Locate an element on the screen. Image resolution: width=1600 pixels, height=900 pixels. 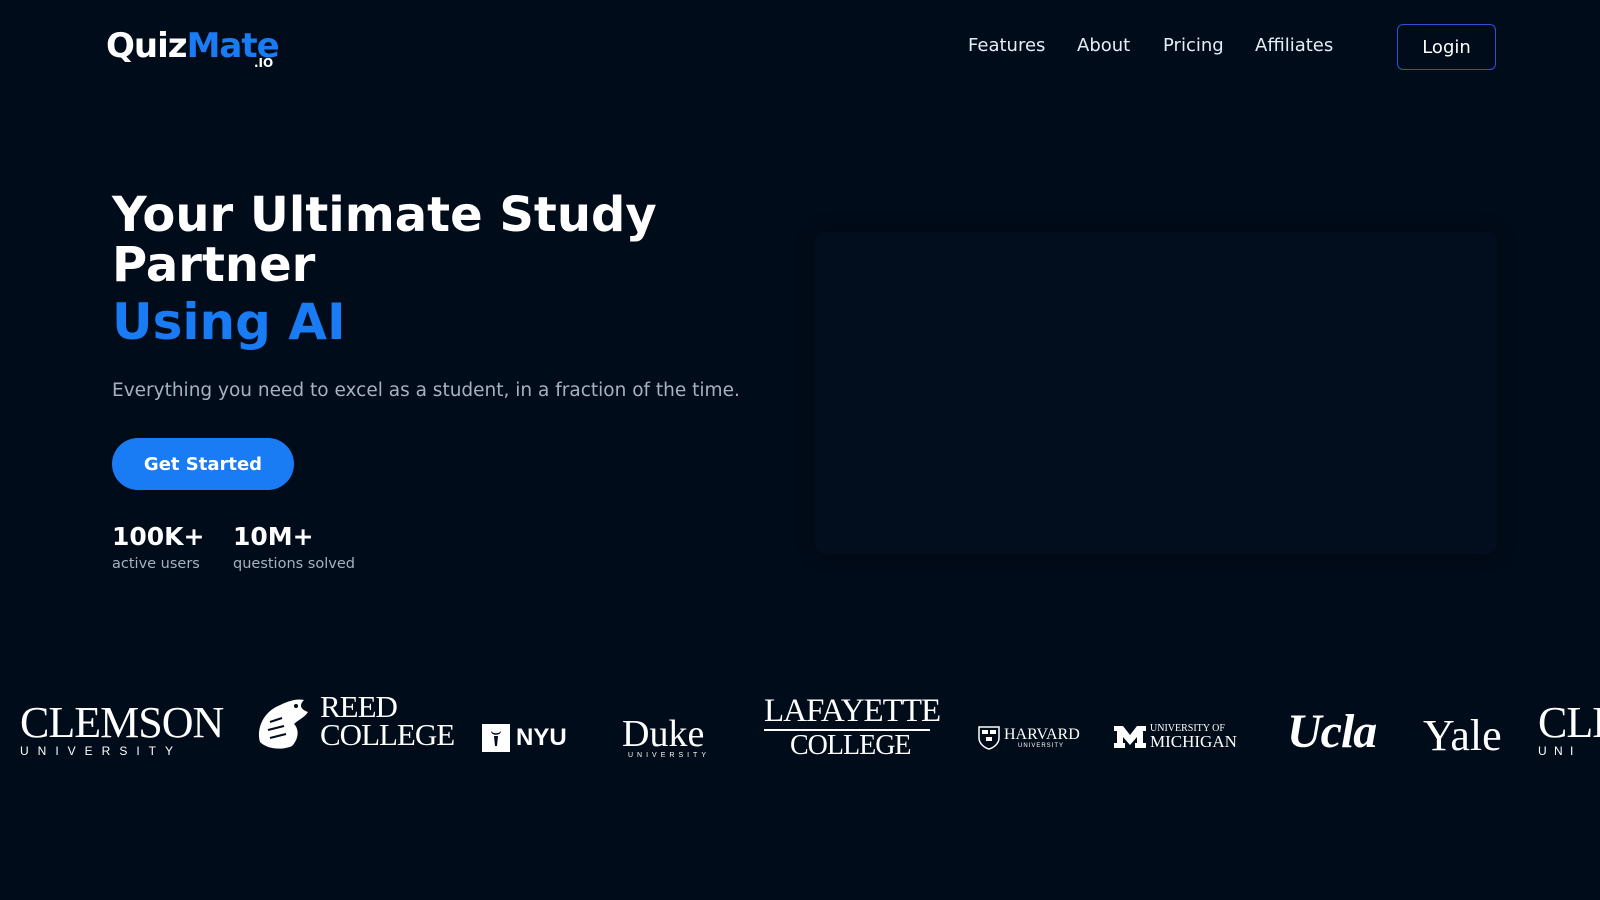
lafayette-line1: LAFAYETTE is located at coordinates (852, 711).